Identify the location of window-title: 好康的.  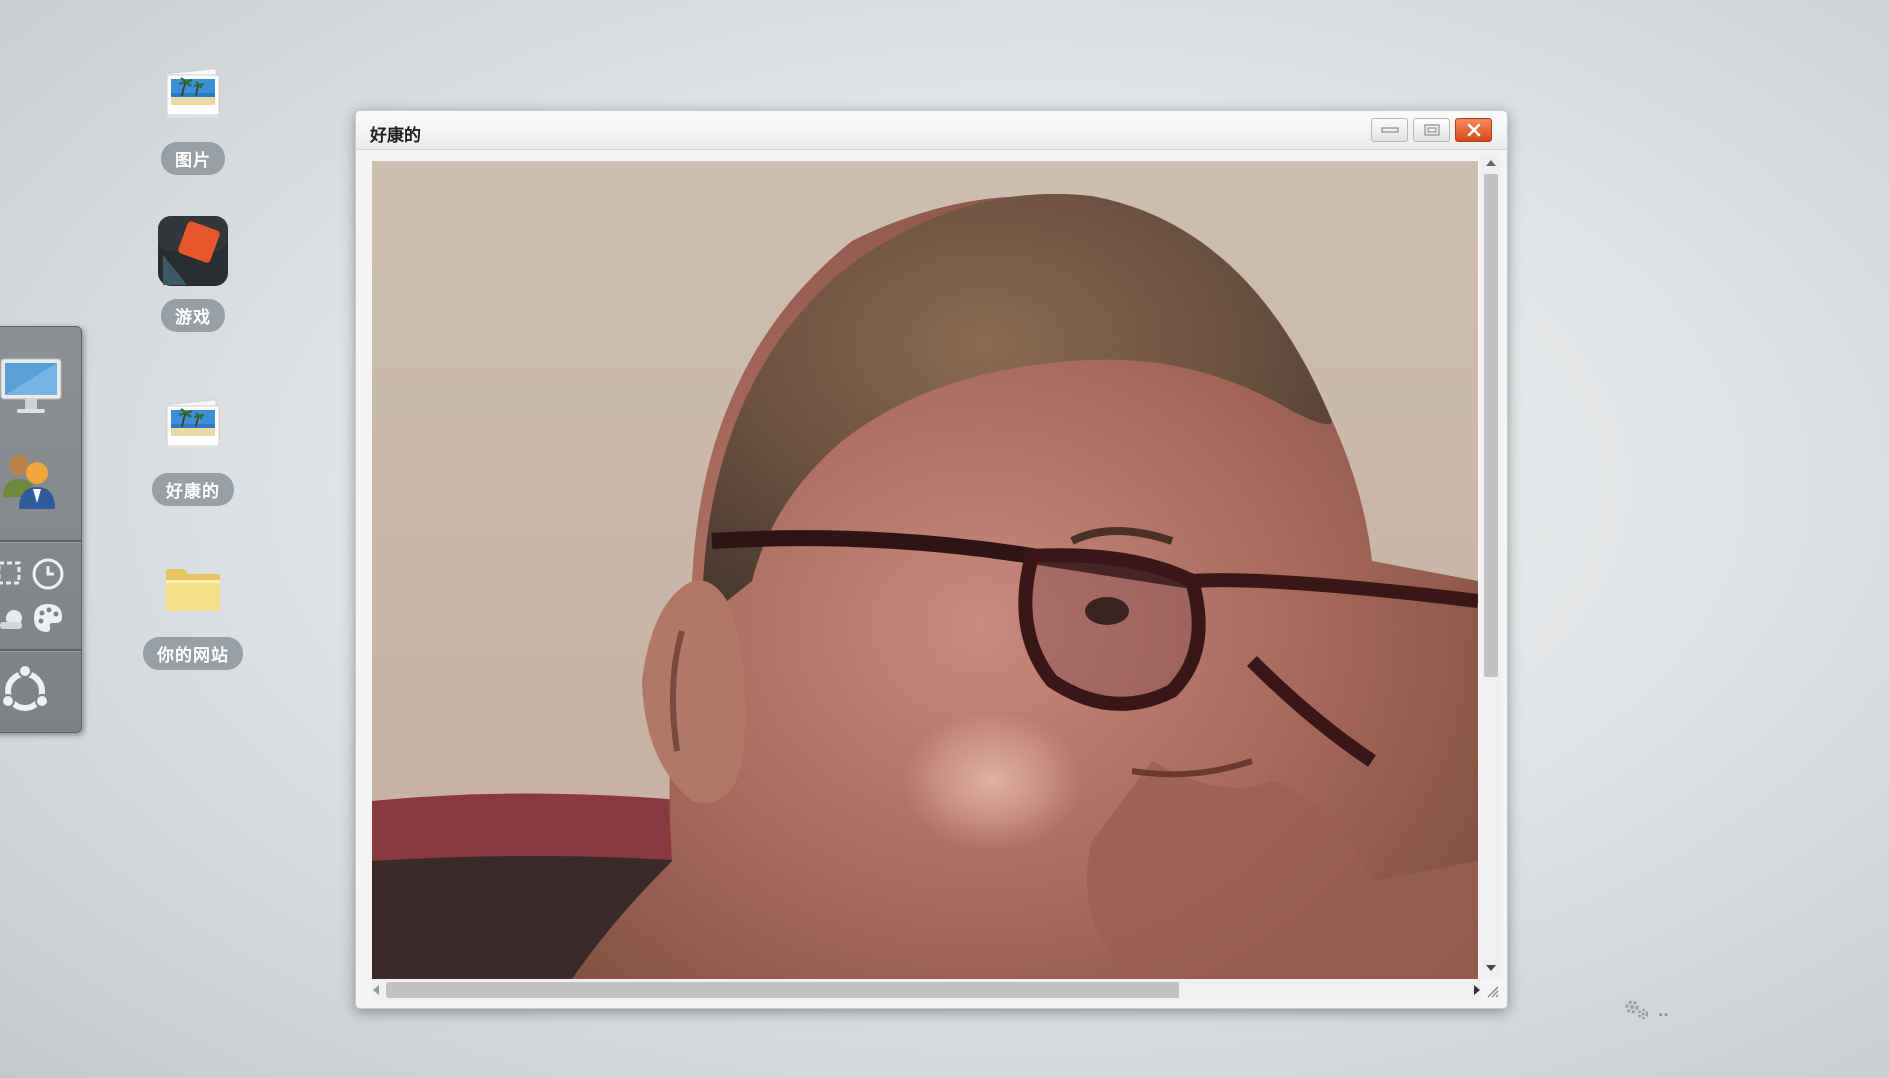
(395, 136).